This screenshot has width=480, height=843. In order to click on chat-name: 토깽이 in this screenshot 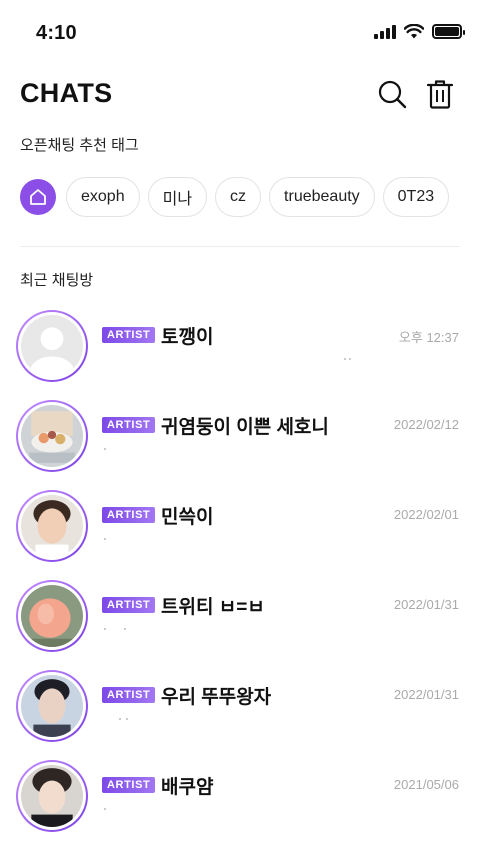, I will do `click(187, 337)`.